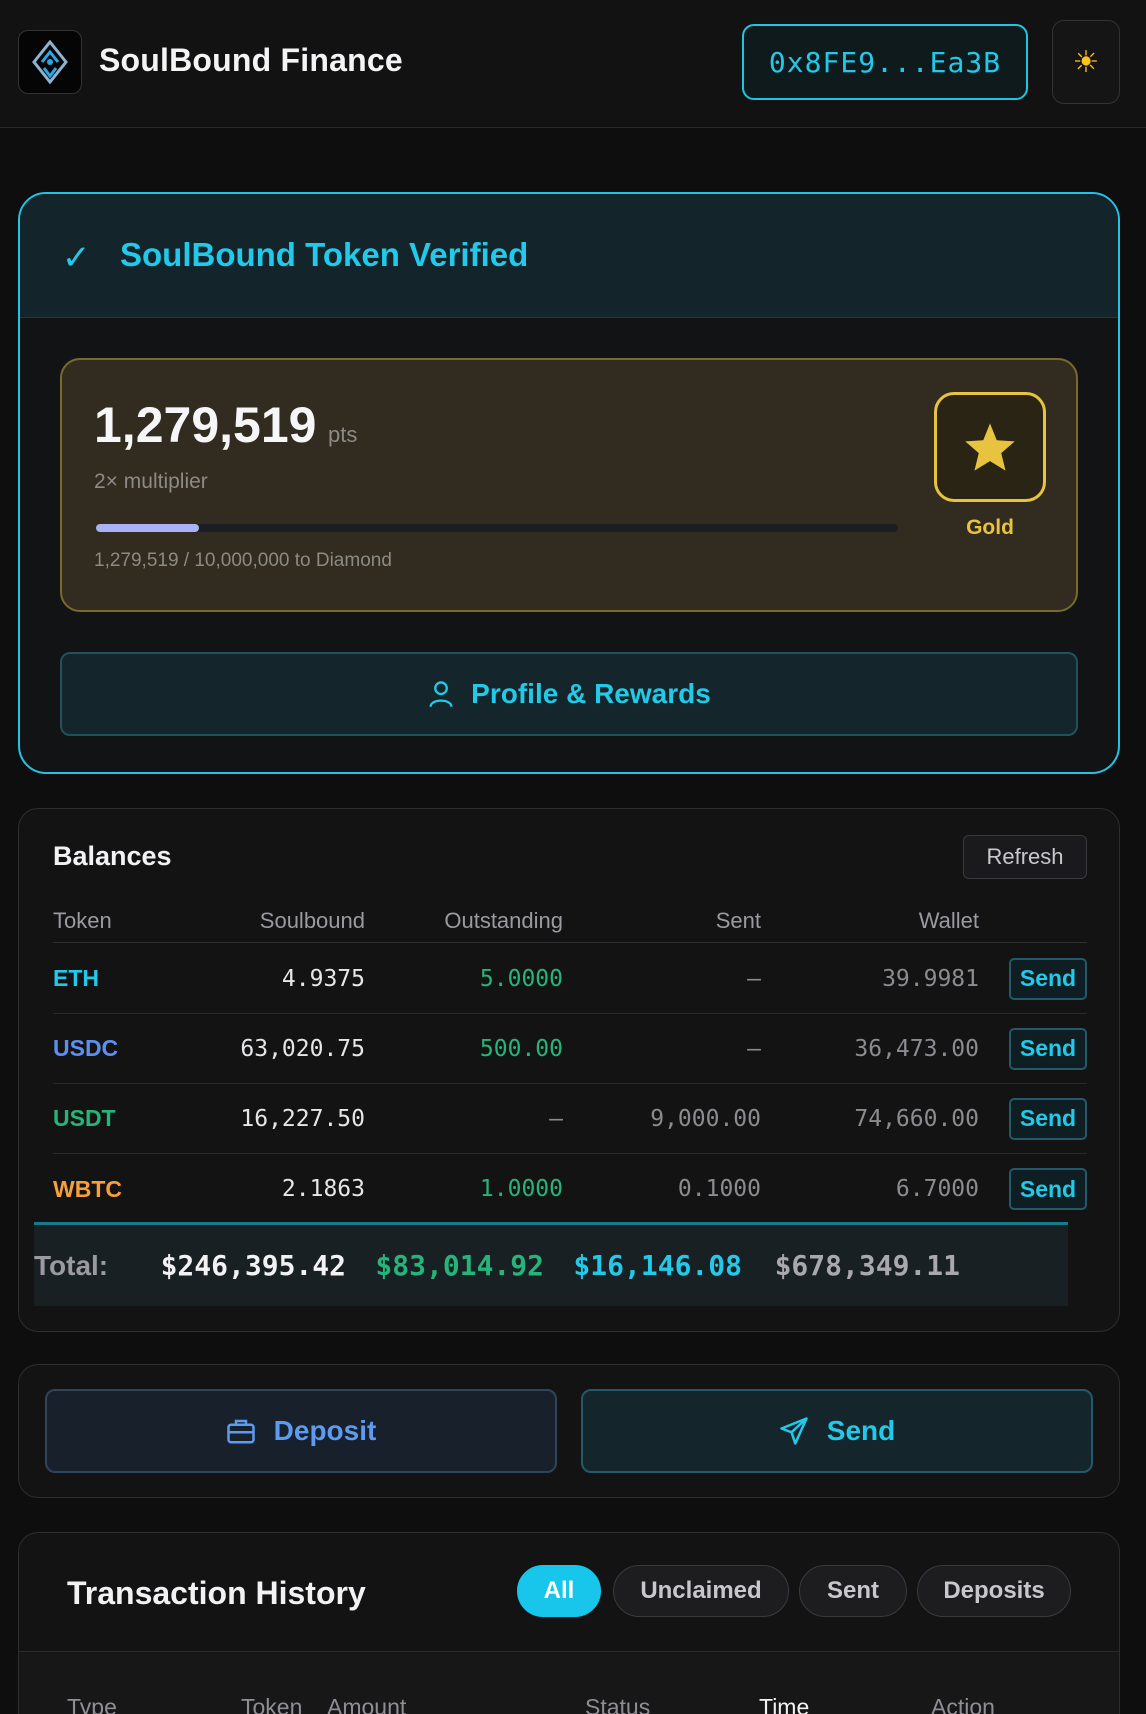  I want to click on deposit-label: Deposit, so click(325, 1430).